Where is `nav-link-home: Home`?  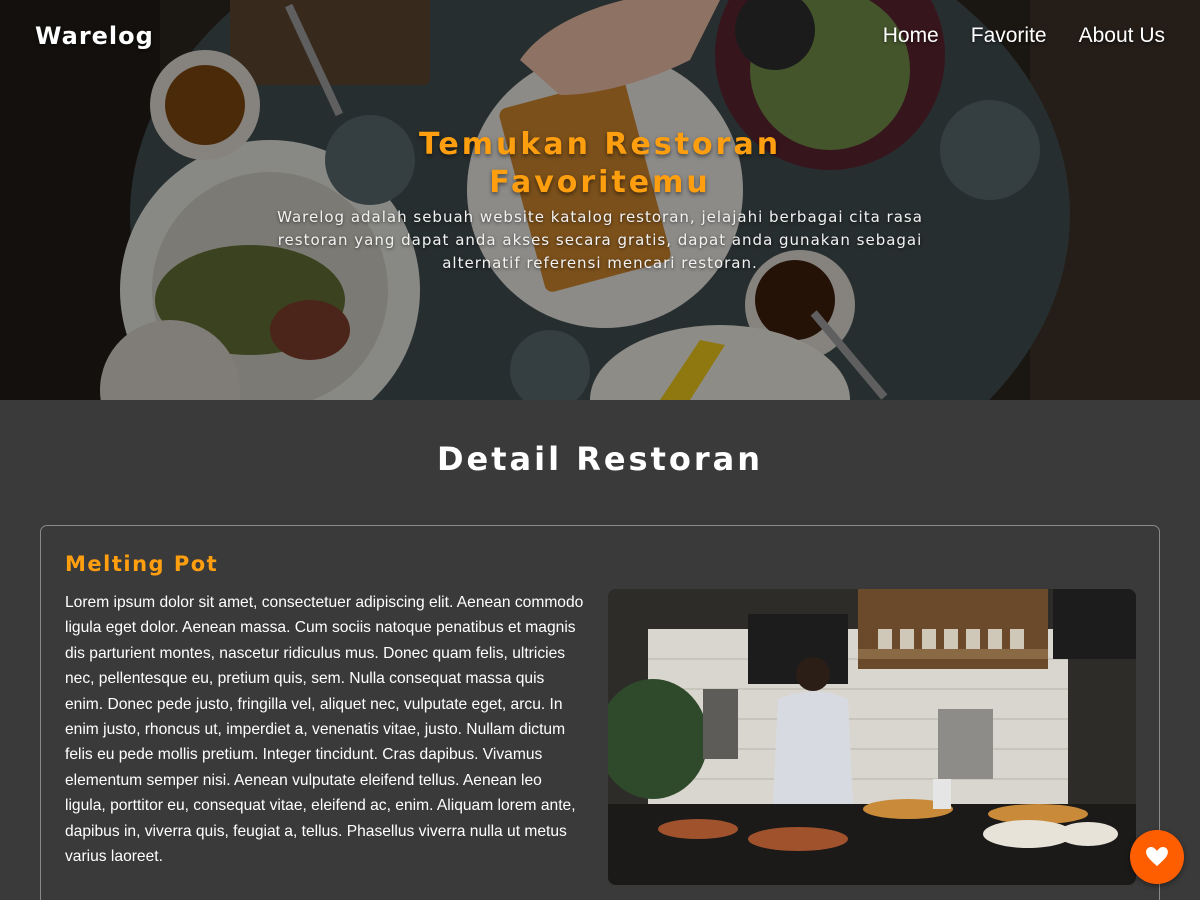
nav-link-home: Home is located at coordinates (911, 36).